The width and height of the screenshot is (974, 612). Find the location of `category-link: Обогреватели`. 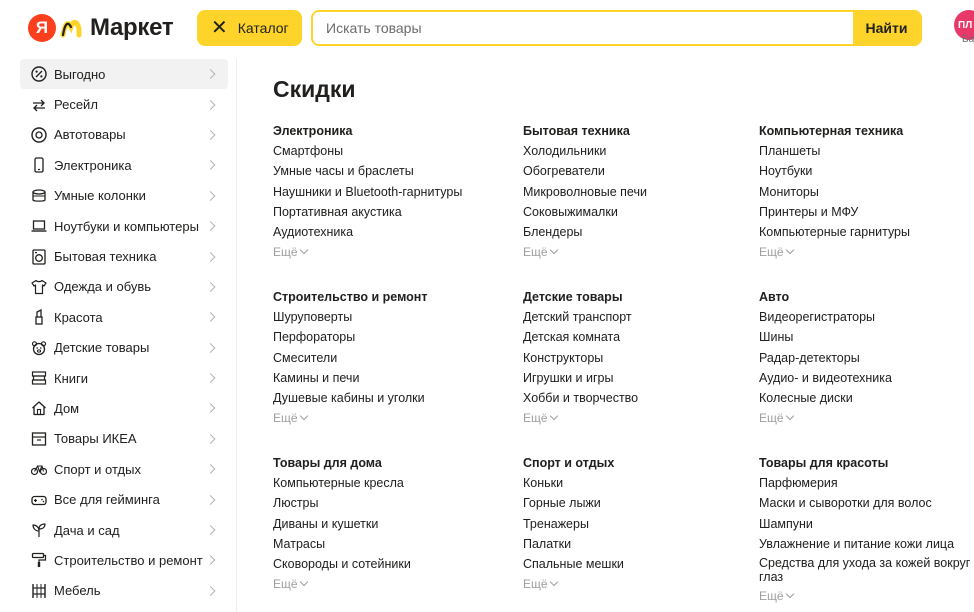

category-link: Обогреватели is located at coordinates (633, 173).